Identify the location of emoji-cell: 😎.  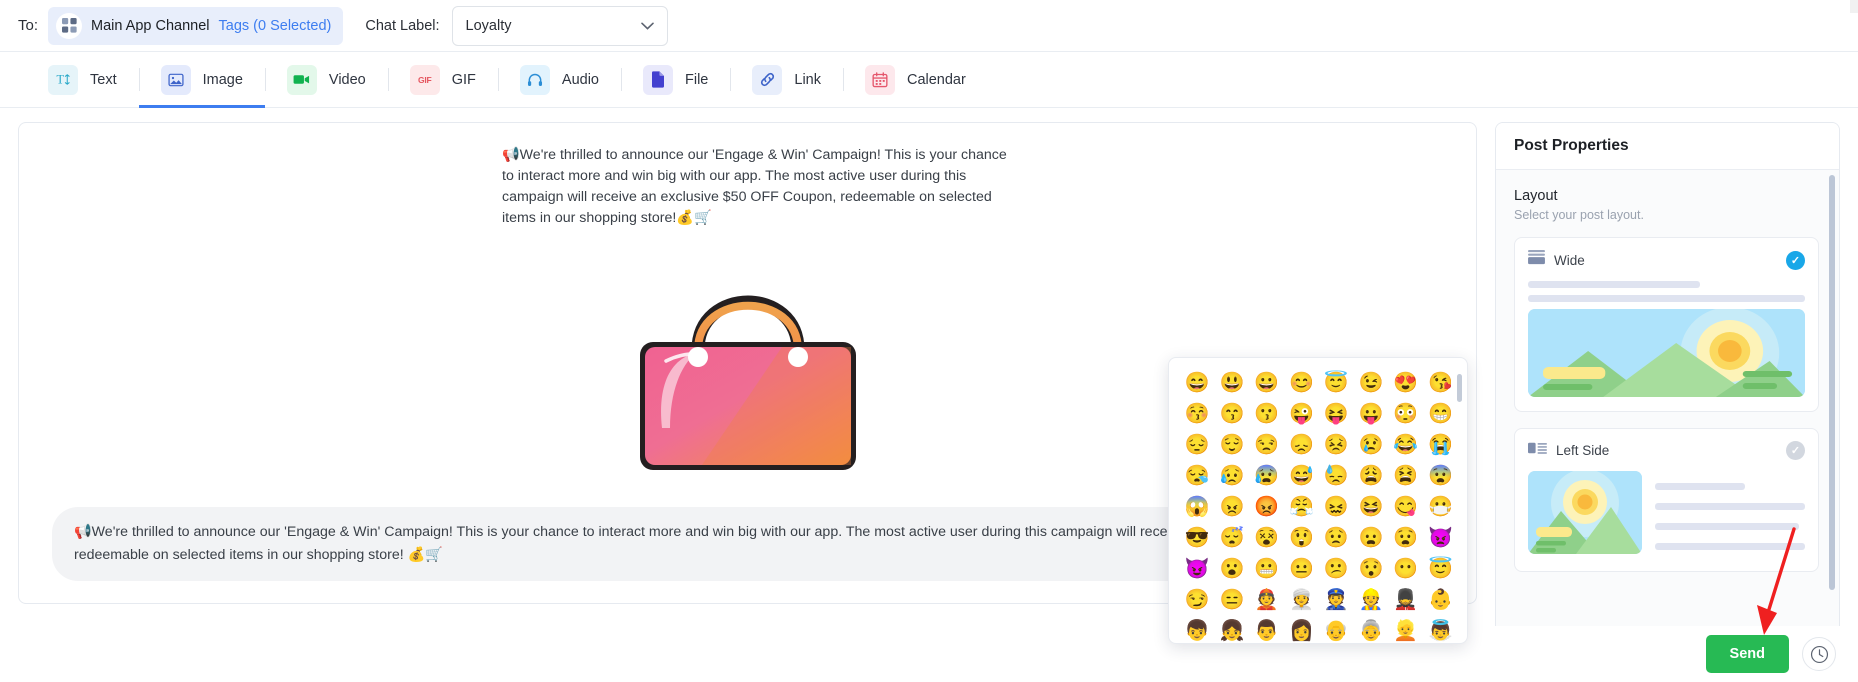
(1197, 538).